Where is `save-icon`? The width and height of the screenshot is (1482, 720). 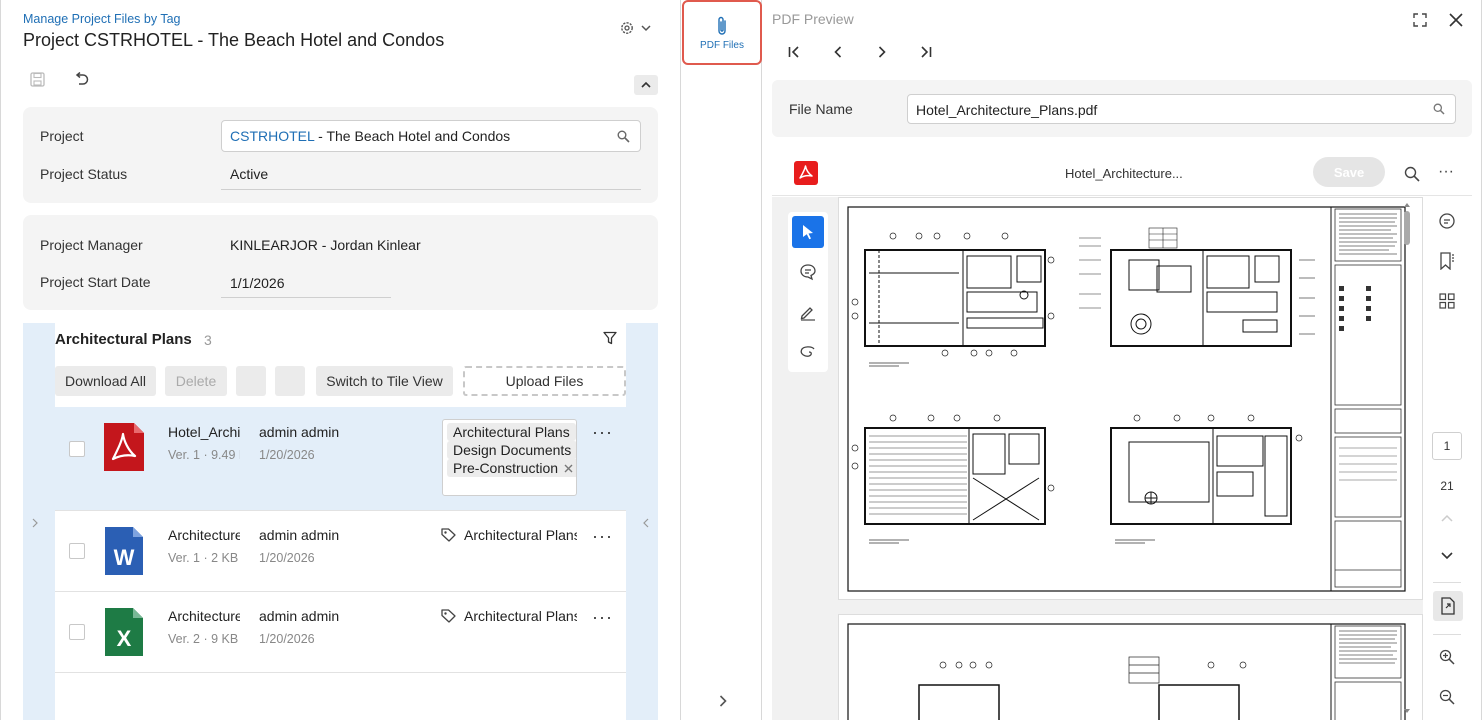
save-icon is located at coordinates (37, 79).